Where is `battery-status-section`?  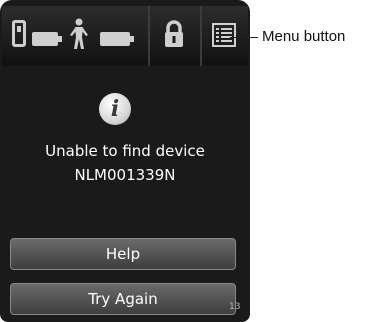
battery-status-section is located at coordinates (76, 36).